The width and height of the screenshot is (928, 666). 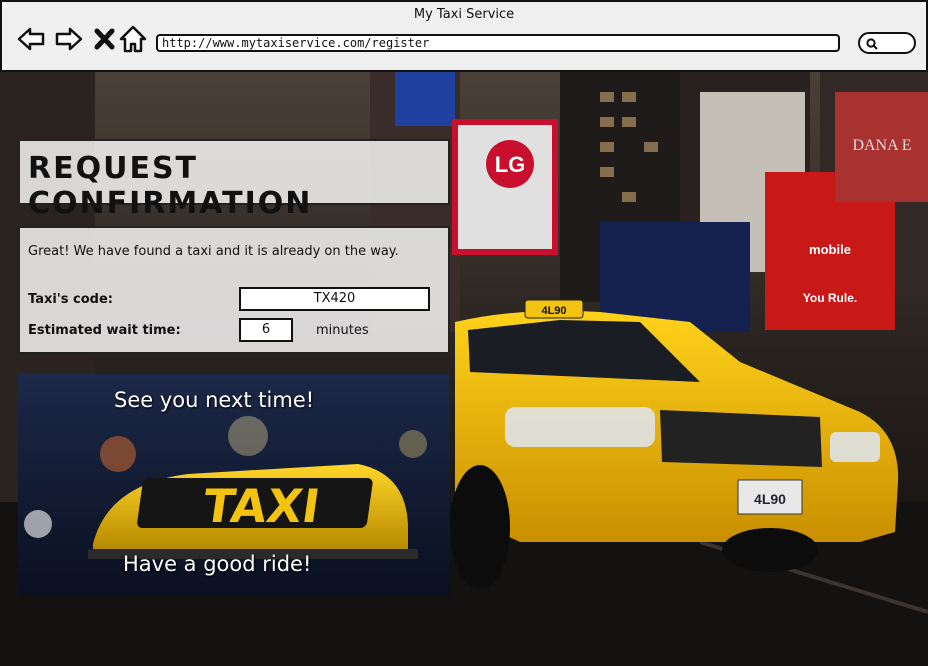 I want to click on window-title: My Taxi Service, so click(x=464, y=14).